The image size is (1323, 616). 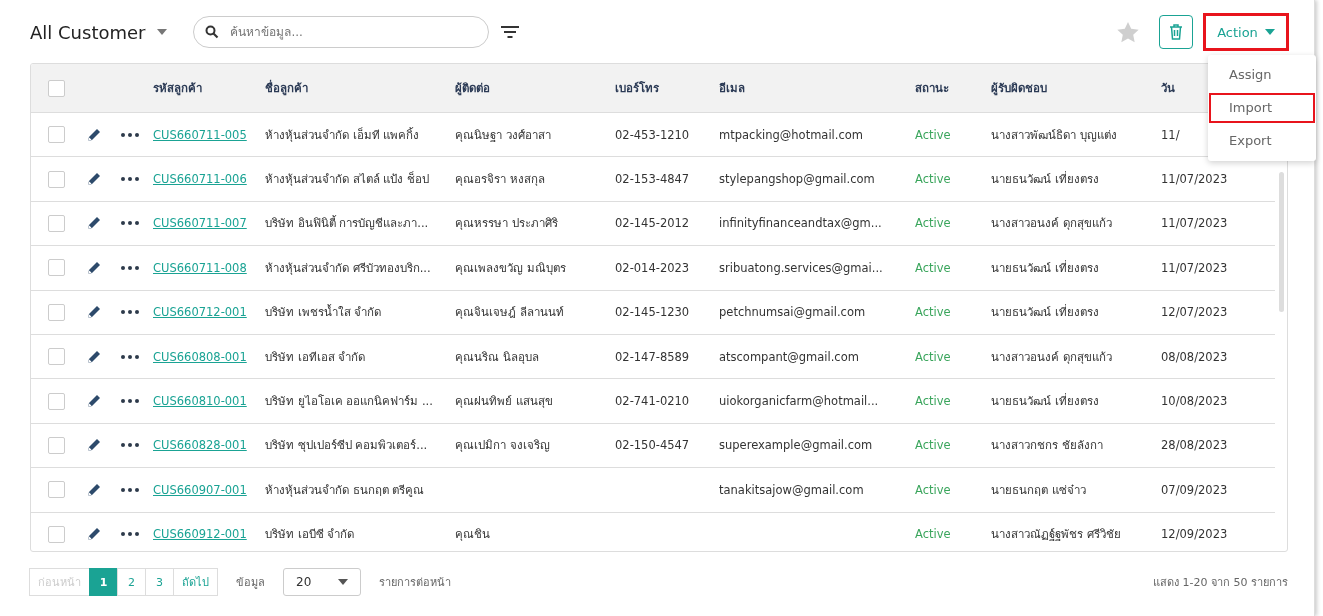 What do you see at coordinates (159, 582) in the screenshot?
I see `page-button: 3` at bounding box center [159, 582].